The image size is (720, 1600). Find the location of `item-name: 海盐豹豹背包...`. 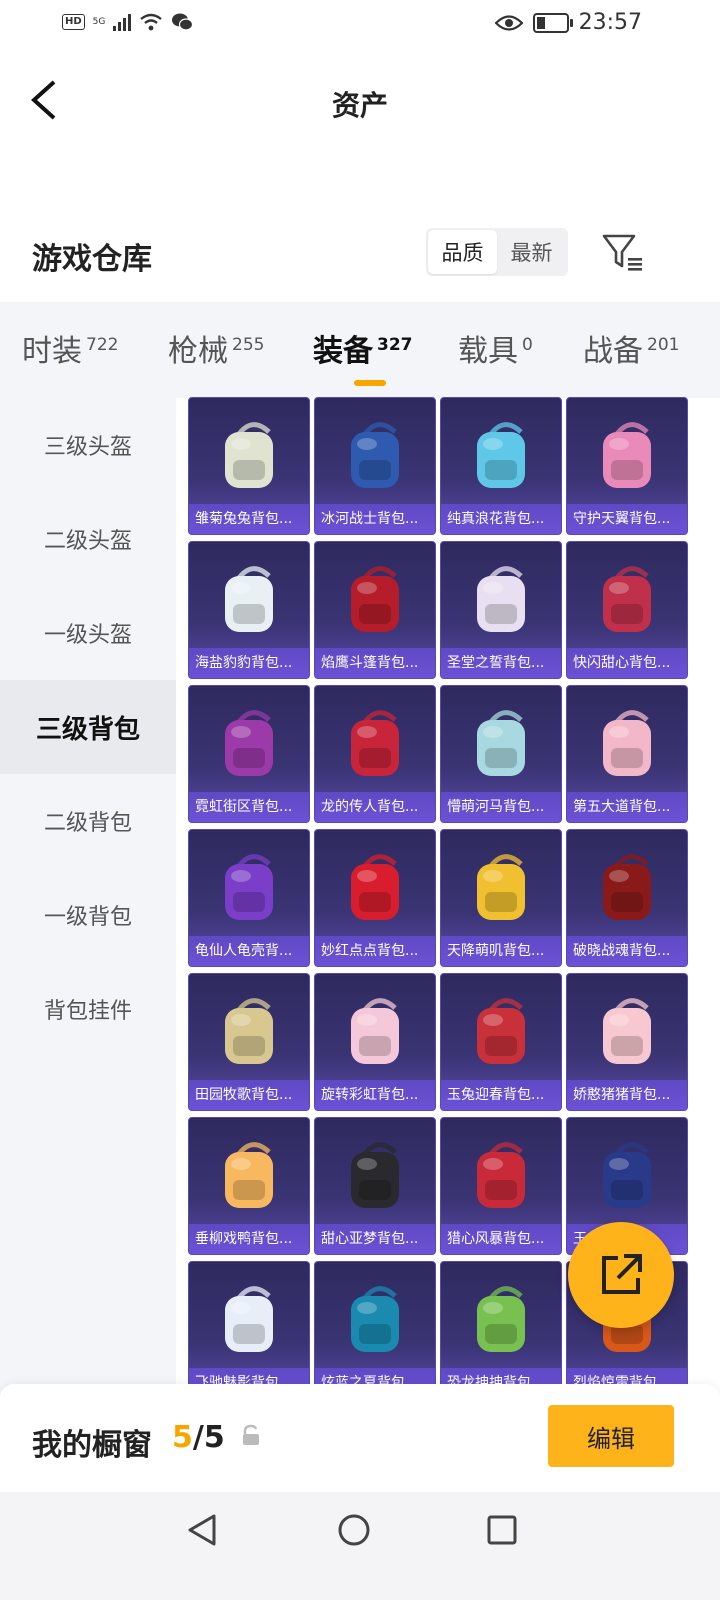

item-name: 海盐豹豹背包... is located at coordinates (249, 663).